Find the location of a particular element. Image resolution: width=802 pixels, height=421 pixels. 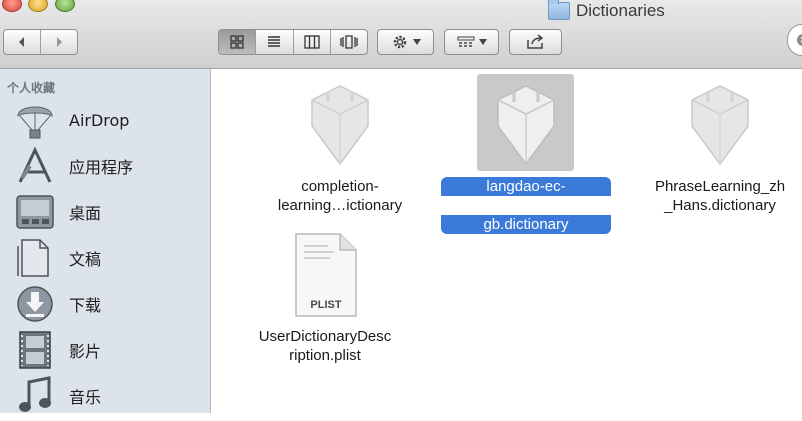

sidebar-item-documents: 文稿 is located at coordinates (56, 258).